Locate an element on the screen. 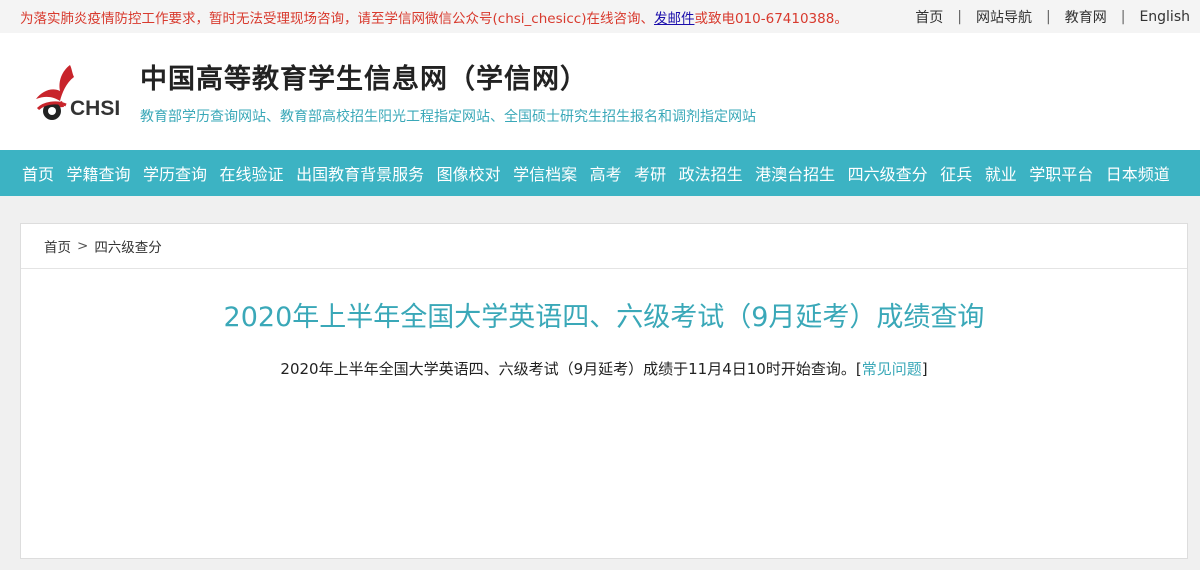 The height and width of the screenshot is (570, 1200). nav-item-hk-mo-tw: 港澳台招生 is located at coordinates (795, 173).